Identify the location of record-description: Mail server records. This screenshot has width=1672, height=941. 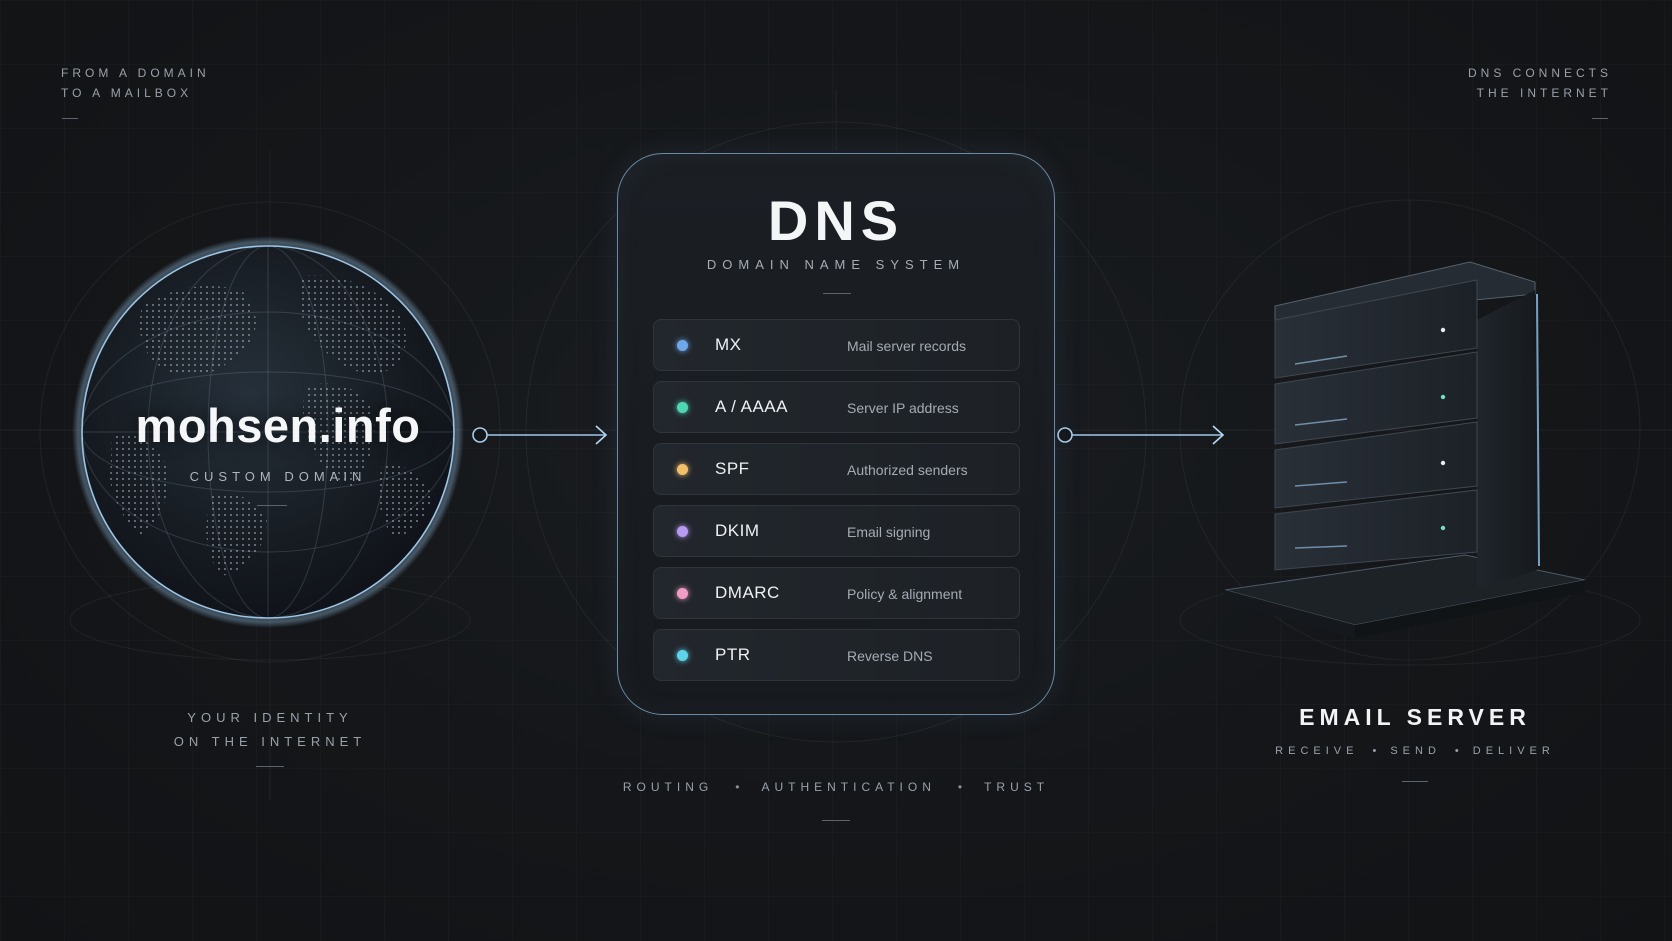
(907, 346).